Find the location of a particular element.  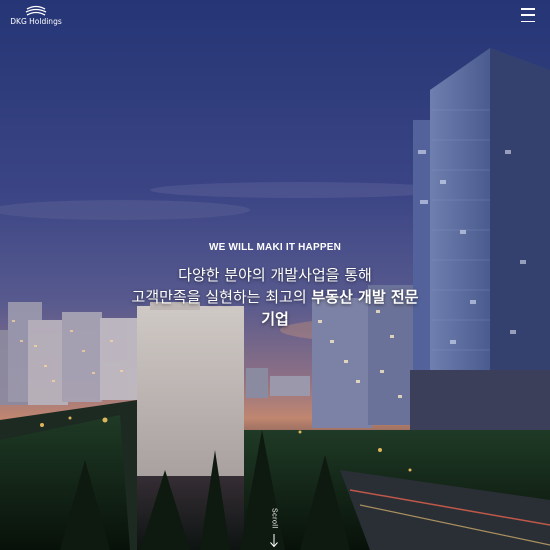

arrow-down-icon is located at coordinates (274, 541).